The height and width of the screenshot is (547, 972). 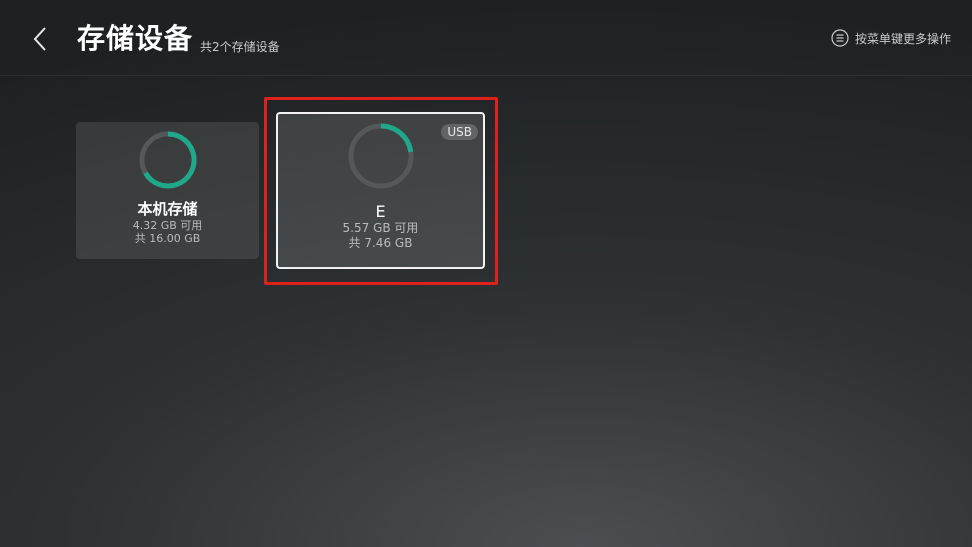 I want to click on menu-circle-icon, so click(x=840, y=38).